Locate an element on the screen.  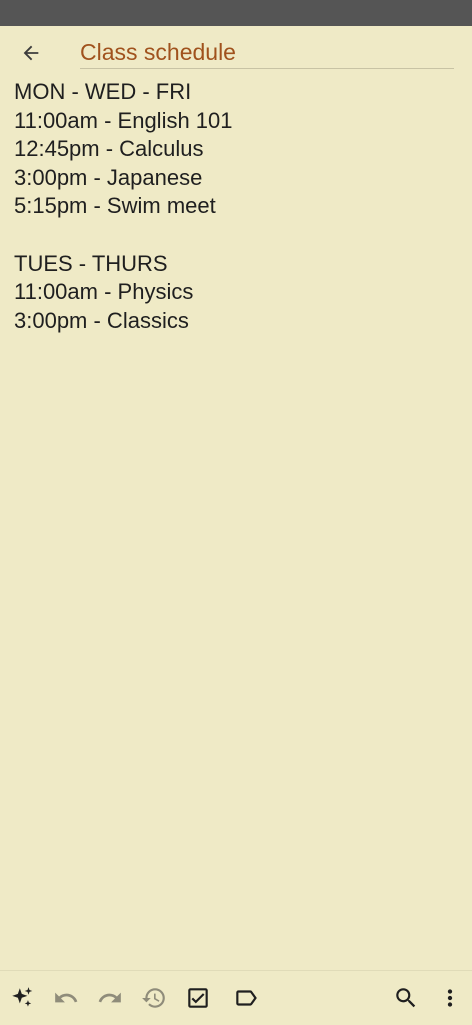
label-icon is located at coordinates (246, 998).